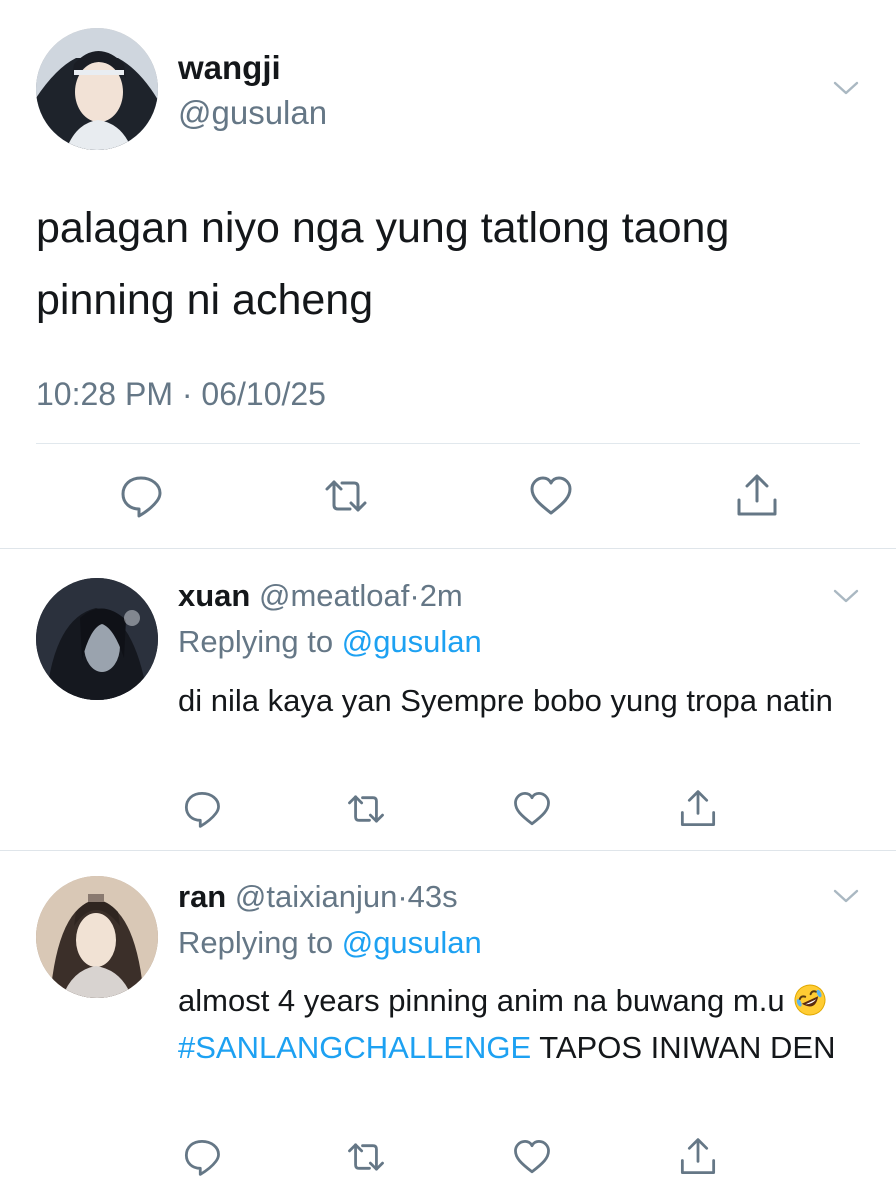  Describe the element at coordinates (229, 68) in the screenshot. I see `display-name: wangji` at that location.